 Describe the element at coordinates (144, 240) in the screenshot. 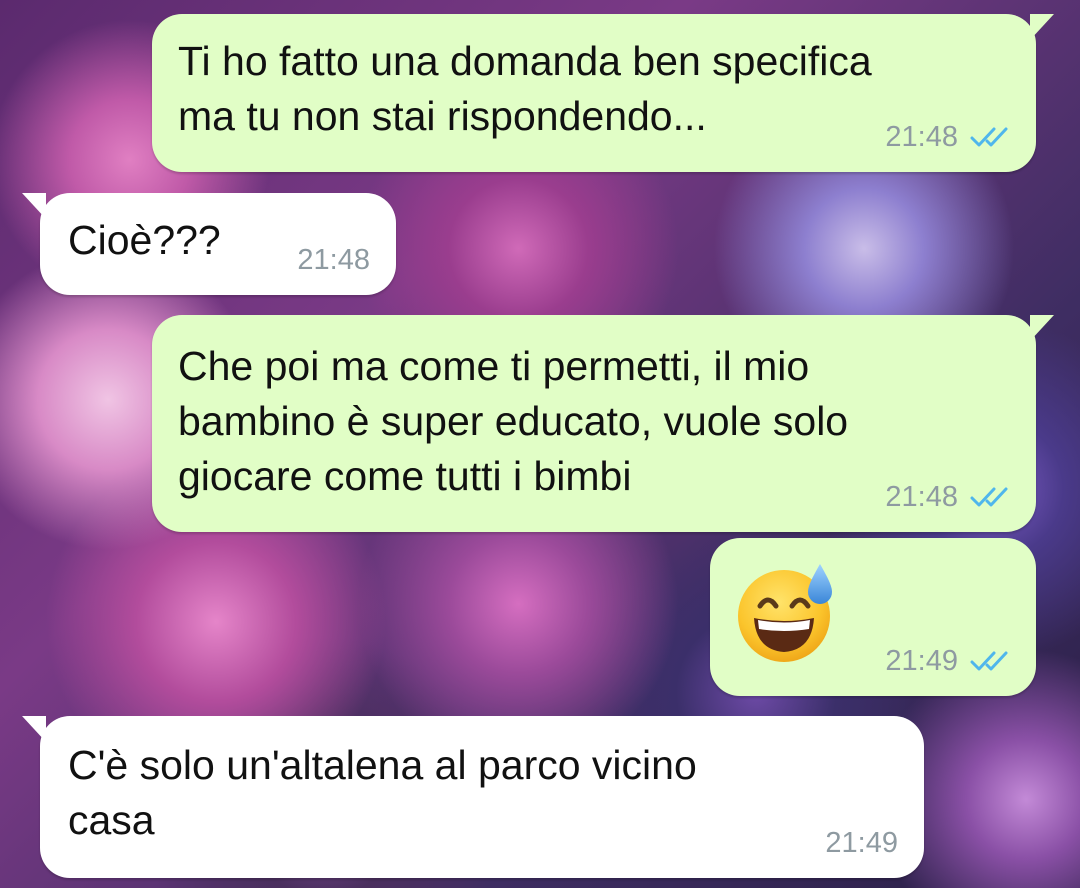

I see `message-text: Cioè???` at that location.